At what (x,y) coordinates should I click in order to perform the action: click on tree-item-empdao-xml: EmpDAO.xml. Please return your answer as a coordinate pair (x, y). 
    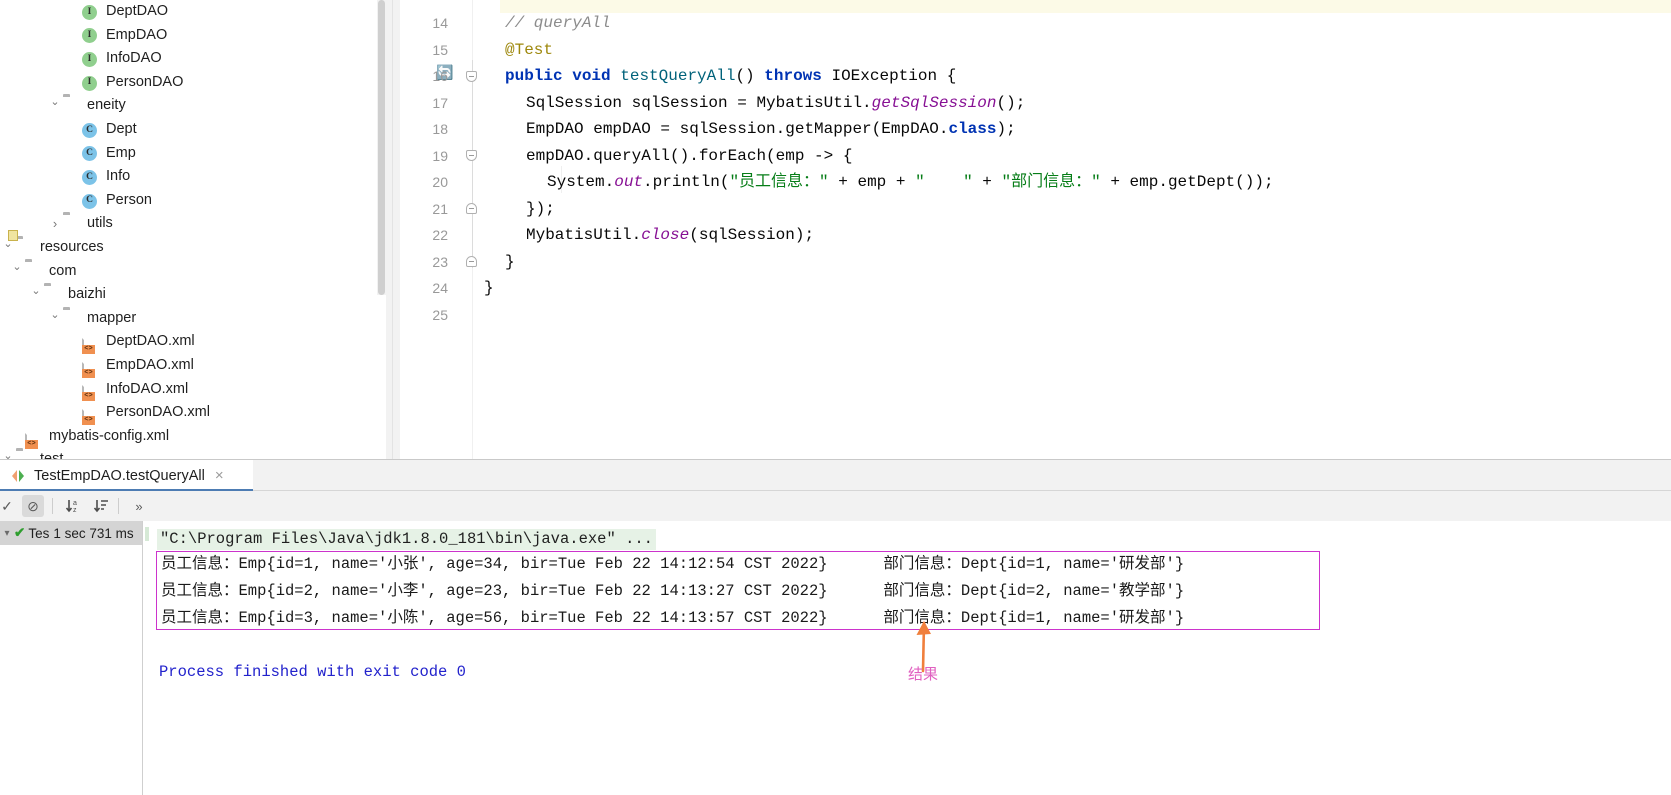
    Looking at the image, I should click on (97, 366).